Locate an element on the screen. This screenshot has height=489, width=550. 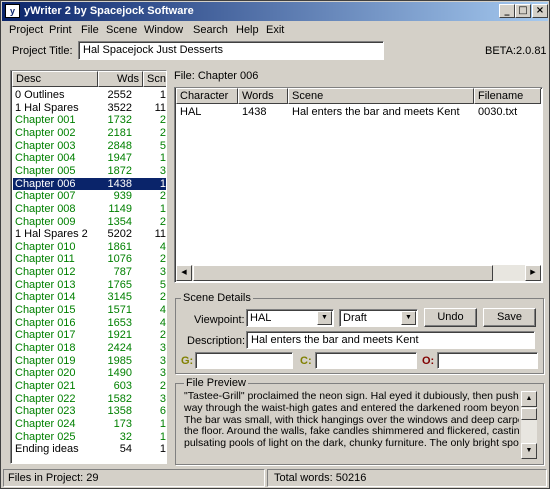
scroll-right-icon: ▶ is located at coordinates (533, 273).